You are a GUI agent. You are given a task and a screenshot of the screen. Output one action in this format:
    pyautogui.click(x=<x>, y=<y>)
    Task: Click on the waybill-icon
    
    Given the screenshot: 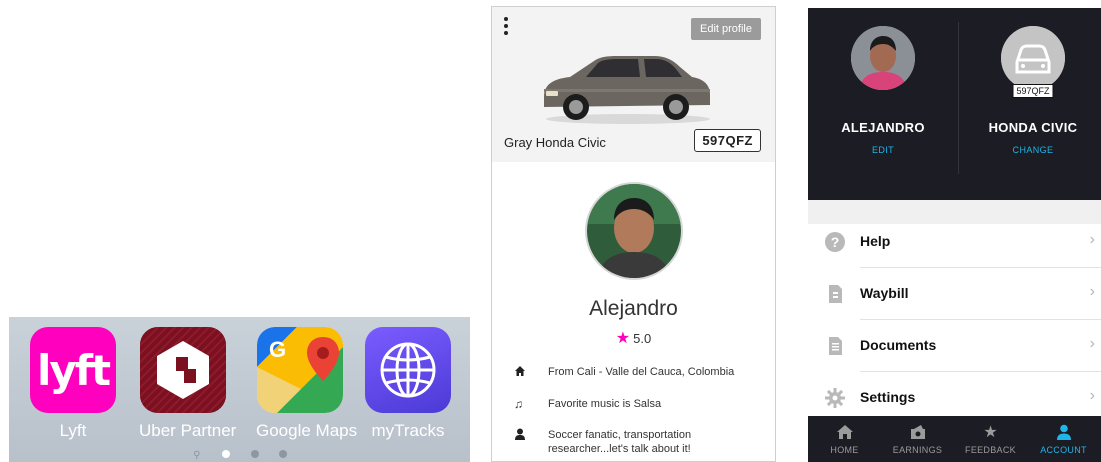 What is the action you would take?
    pyautogui.click(x=835, y=294)
    